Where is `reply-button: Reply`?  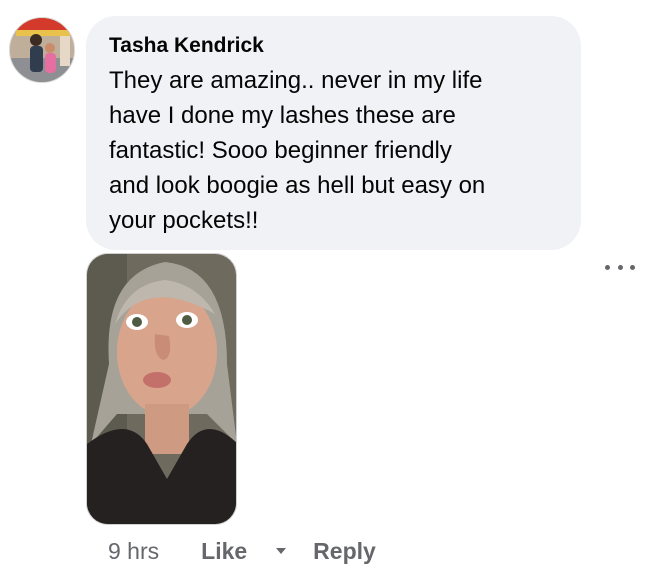
reply-button: Reply is located at coordinates (344, 551).